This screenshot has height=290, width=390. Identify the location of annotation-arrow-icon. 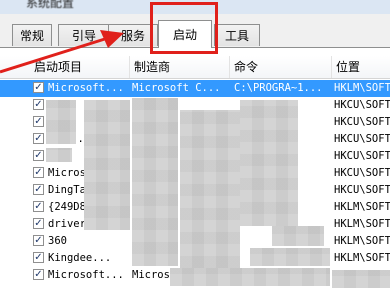
(62, 52).